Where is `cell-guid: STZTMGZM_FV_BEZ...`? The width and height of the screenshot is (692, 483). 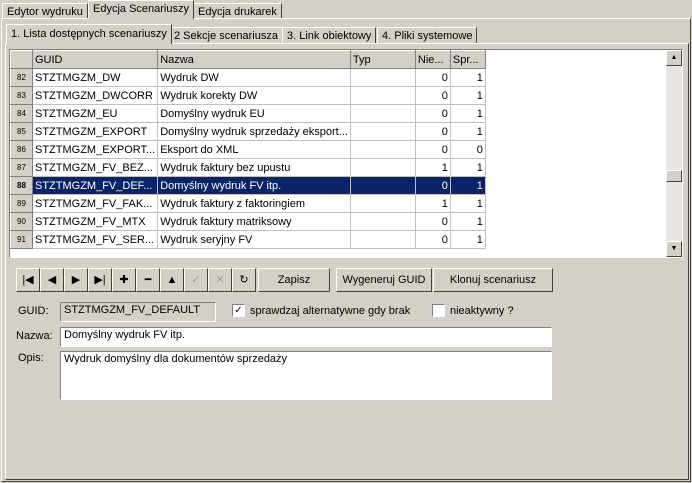 cell-guid: STZTMGZM_FV_BEZ... is located at coordinates (95, 167).